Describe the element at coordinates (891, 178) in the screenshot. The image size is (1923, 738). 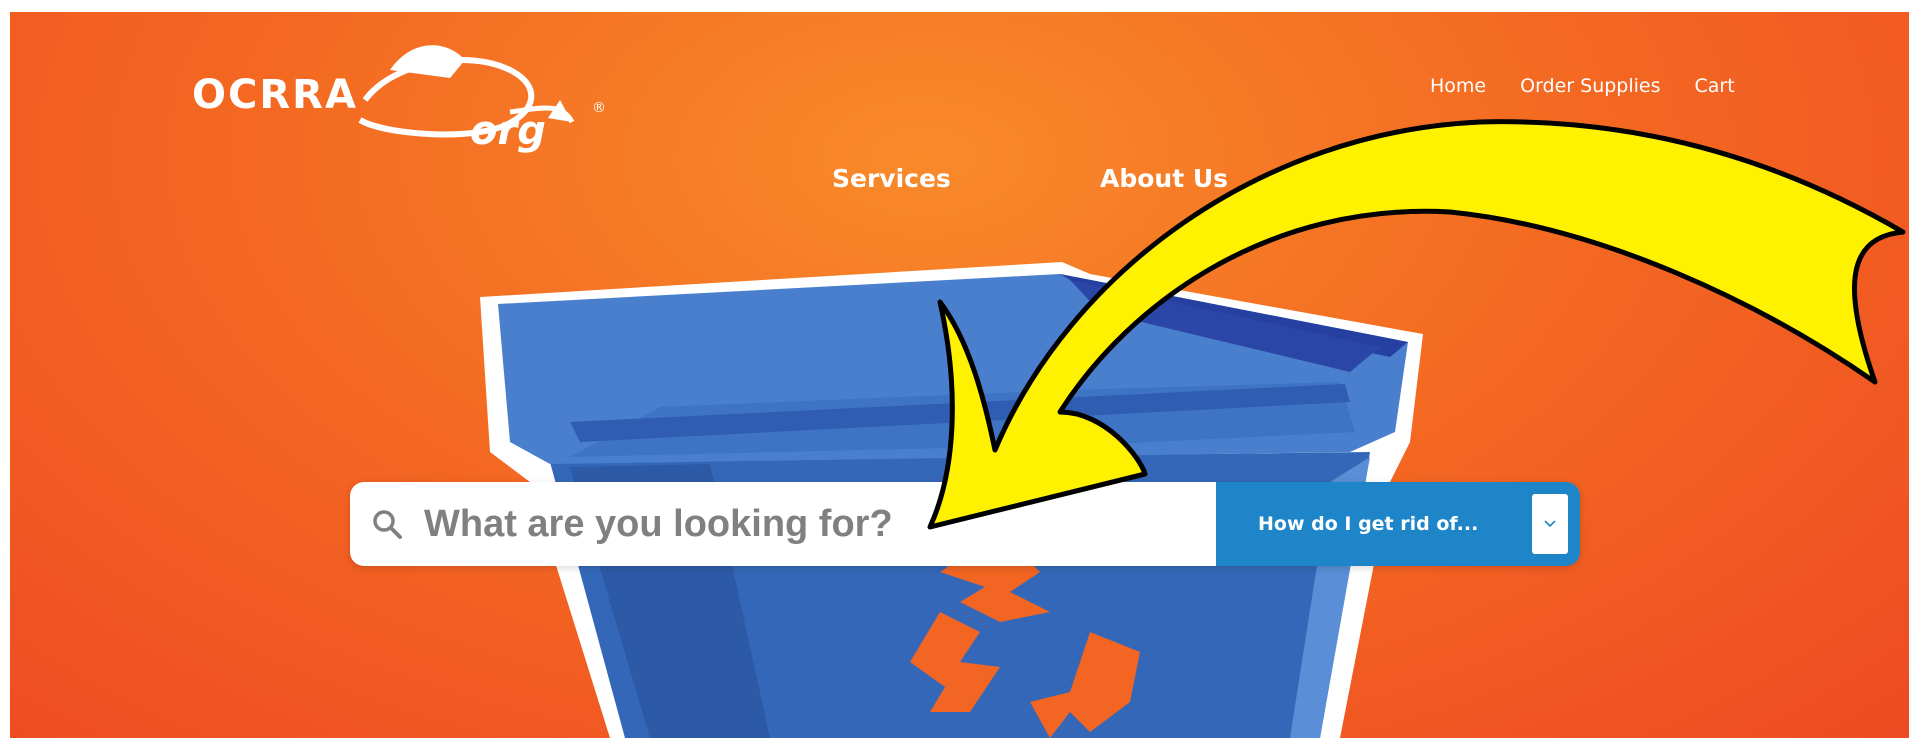
I see `nav-services: Services` at that location.